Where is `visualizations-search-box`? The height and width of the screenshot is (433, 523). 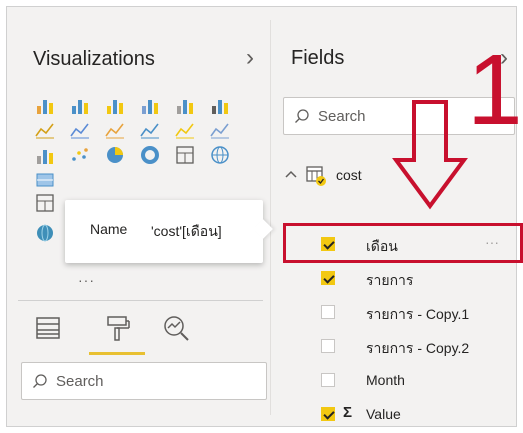 visualizations-search-box is located at coordinates (144, 381).